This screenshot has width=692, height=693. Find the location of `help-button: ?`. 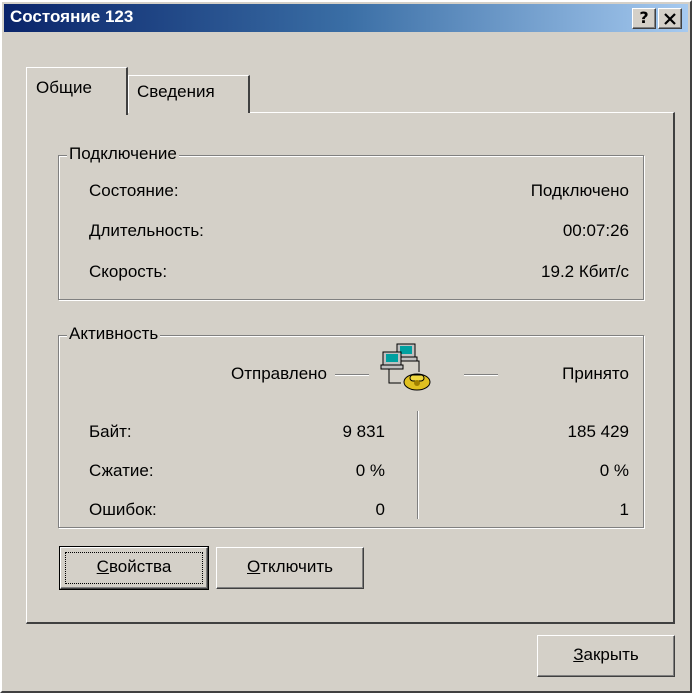

help-button: ? is located at coordinates (644, 18).